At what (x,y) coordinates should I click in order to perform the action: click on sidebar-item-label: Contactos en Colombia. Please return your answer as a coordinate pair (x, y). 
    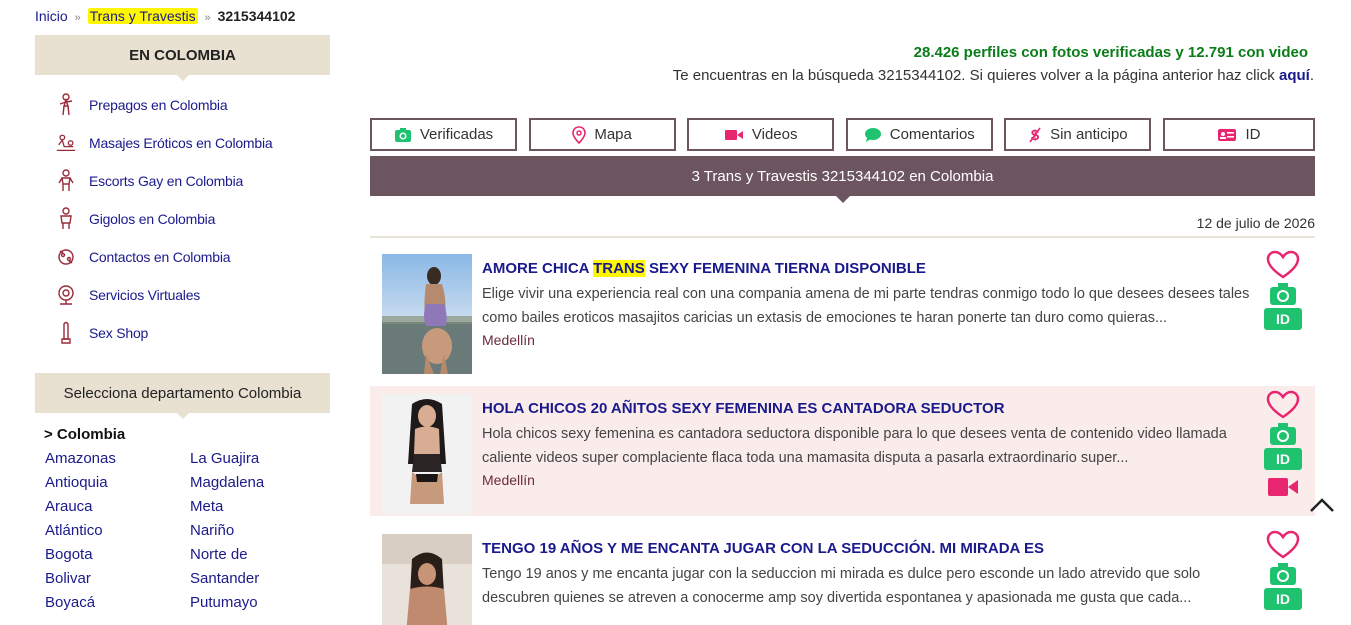
    Looking at the image, I should click on (160, 257).